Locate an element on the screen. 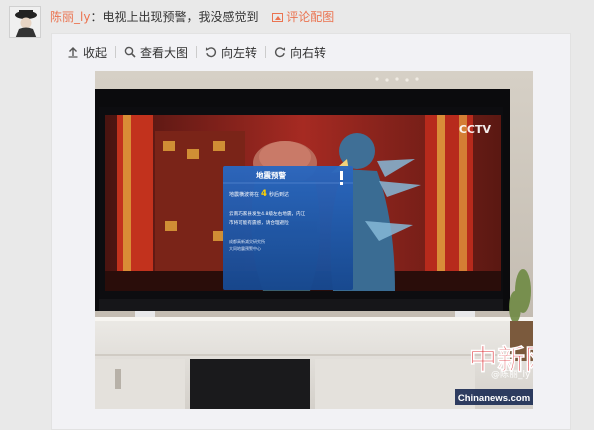  view-large-label: 查看大图 is located at coordinates (164, 52).